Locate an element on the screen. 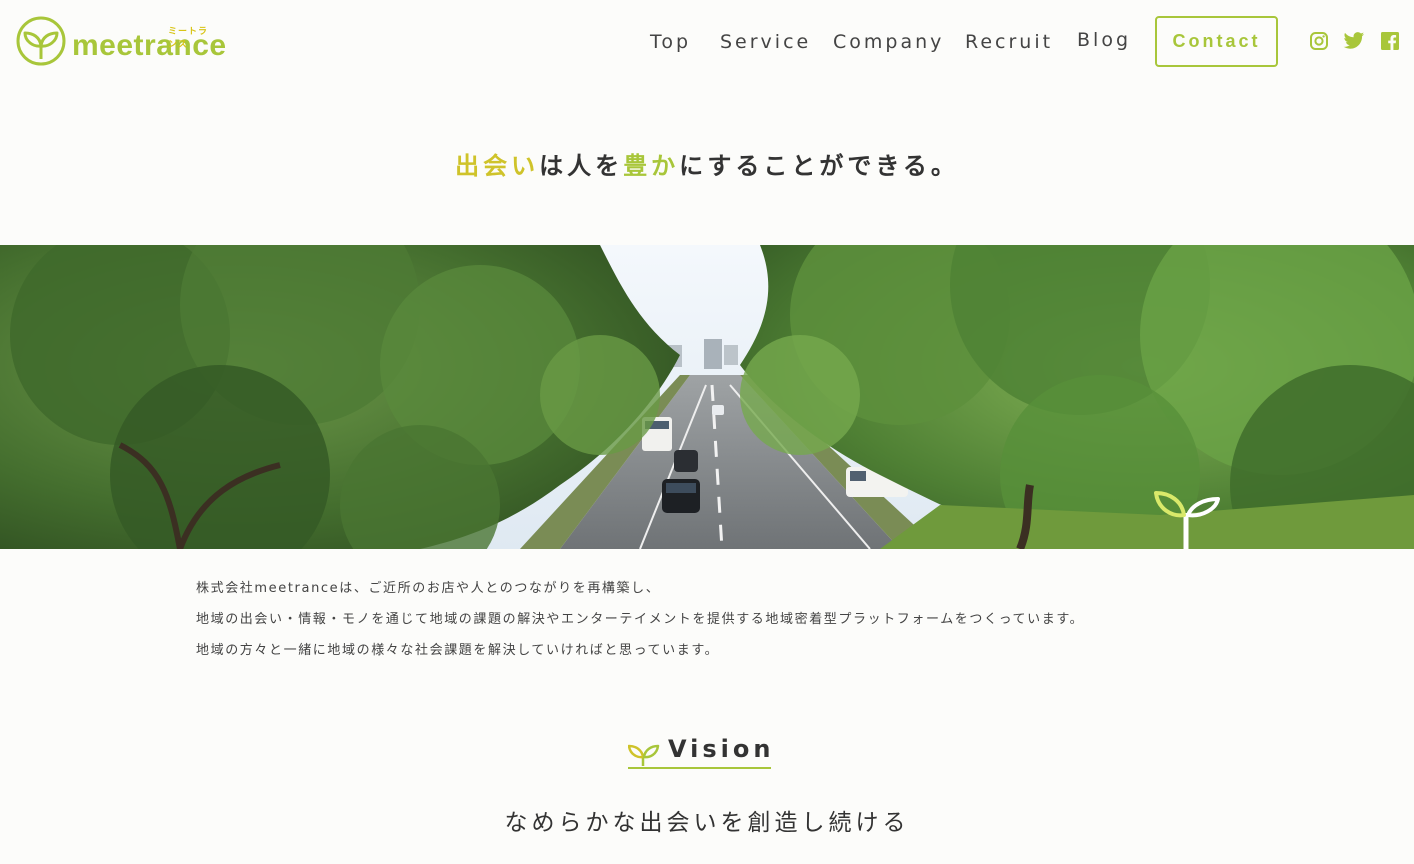 The image size is (1414, 864). tagline-text-2: にすることができる。 is located at coordinates (819, 166).